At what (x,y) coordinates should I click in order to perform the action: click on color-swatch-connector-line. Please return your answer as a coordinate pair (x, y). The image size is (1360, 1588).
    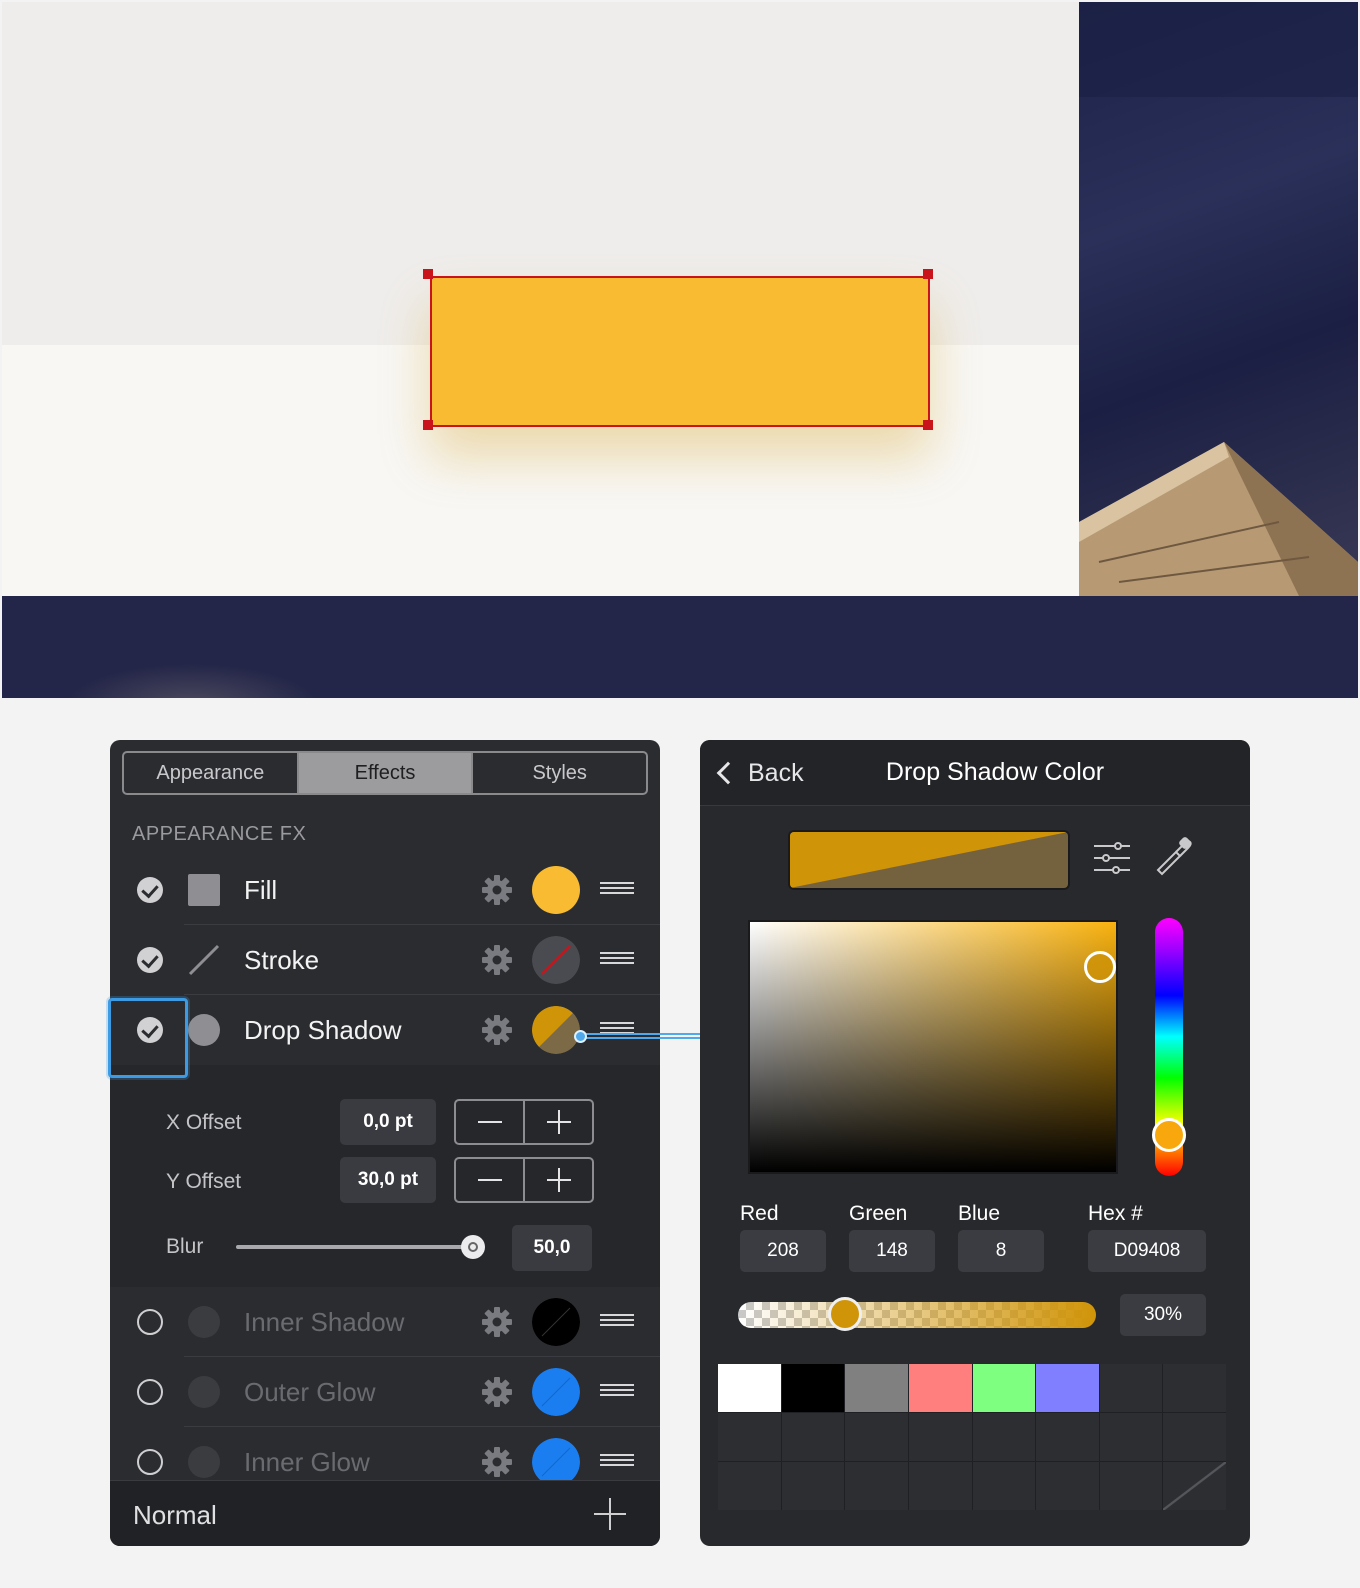
    Looking at the image, I should click on (640, 1036).